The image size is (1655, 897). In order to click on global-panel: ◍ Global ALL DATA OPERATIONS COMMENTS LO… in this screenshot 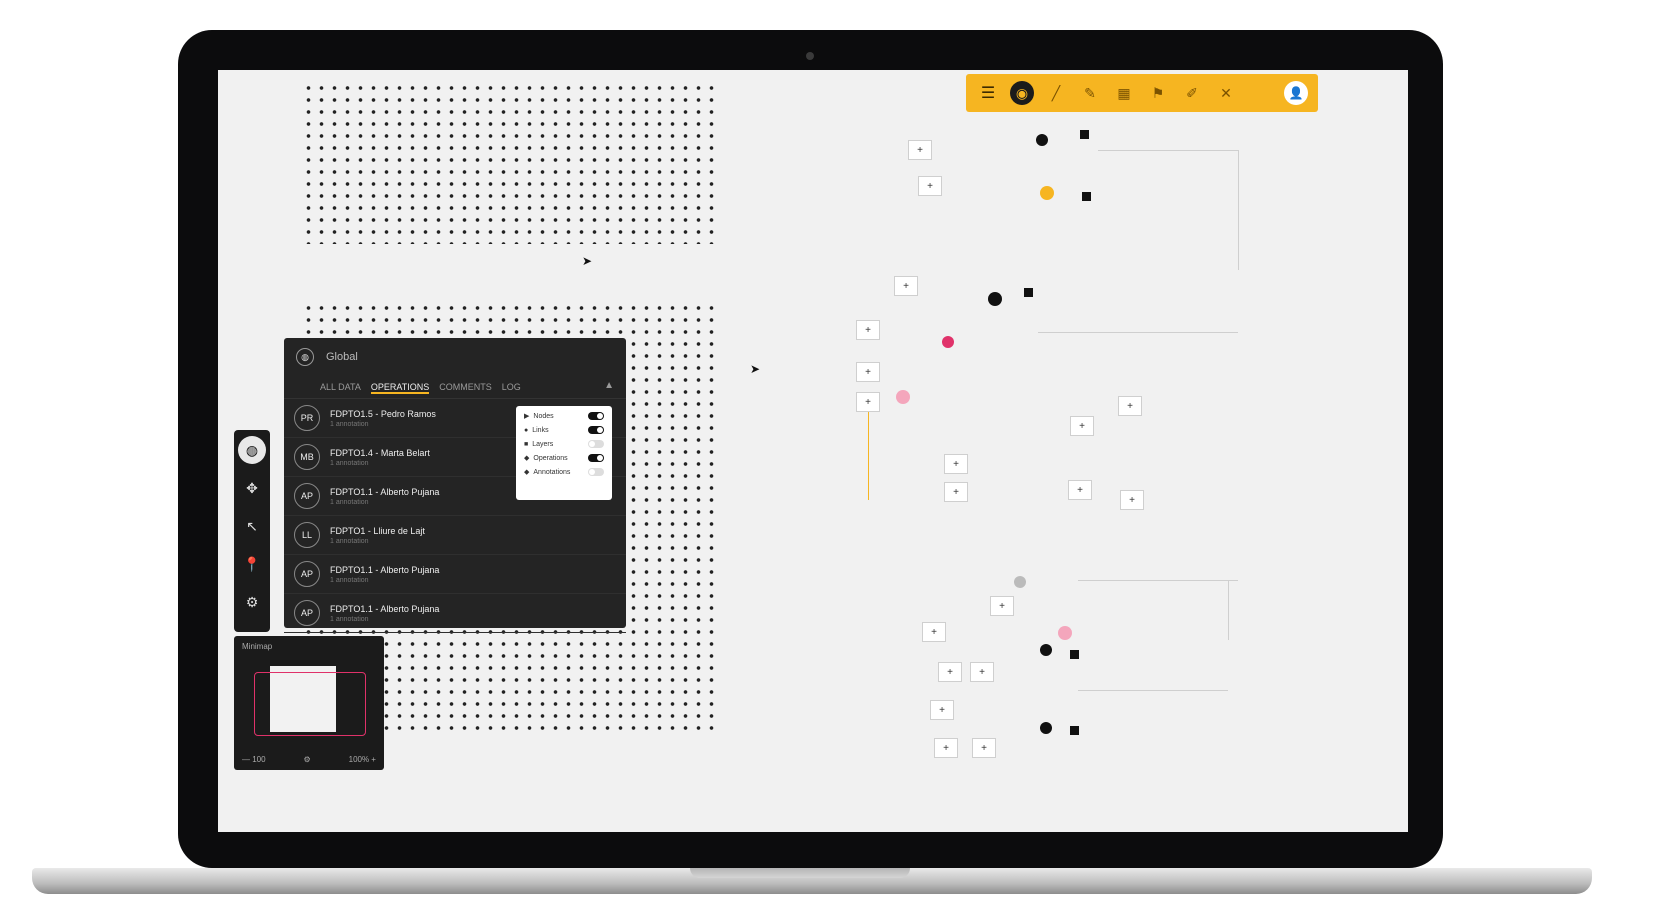, I will do `click(455, 485)`.